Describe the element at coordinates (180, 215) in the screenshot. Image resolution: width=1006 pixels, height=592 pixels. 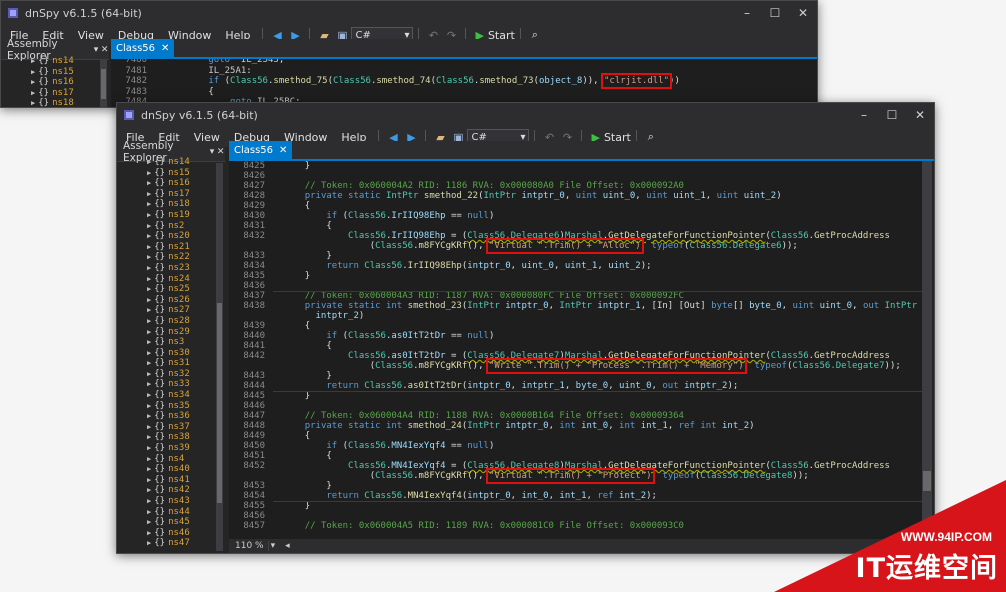
I see `namespace-item: ▶{} ns19` at that location.